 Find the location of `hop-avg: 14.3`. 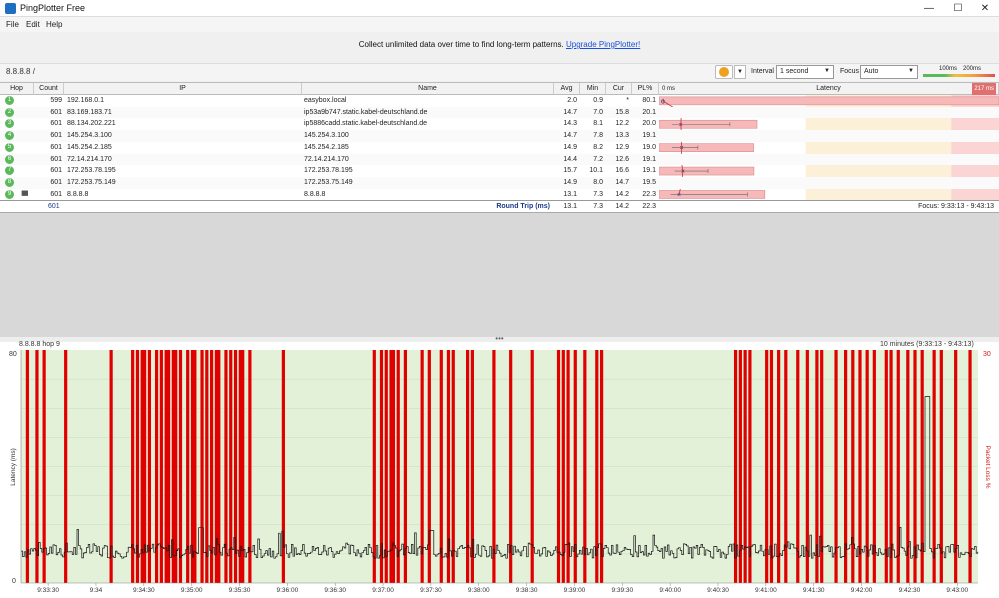

hop-avg: 14.3 is located at coordinates (570, 124).